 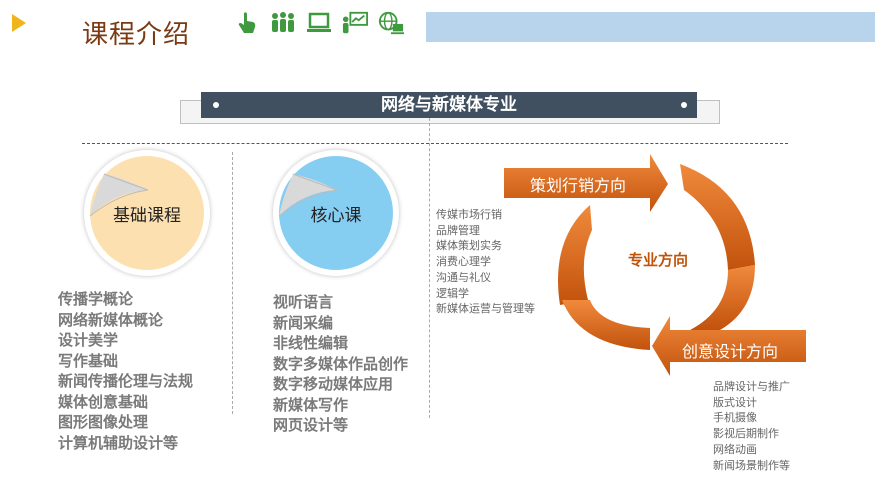 What do you see at coordinates (575, 255) in the screenshot?
I see `cycle-arc-left` at bounding box center [575, 255].